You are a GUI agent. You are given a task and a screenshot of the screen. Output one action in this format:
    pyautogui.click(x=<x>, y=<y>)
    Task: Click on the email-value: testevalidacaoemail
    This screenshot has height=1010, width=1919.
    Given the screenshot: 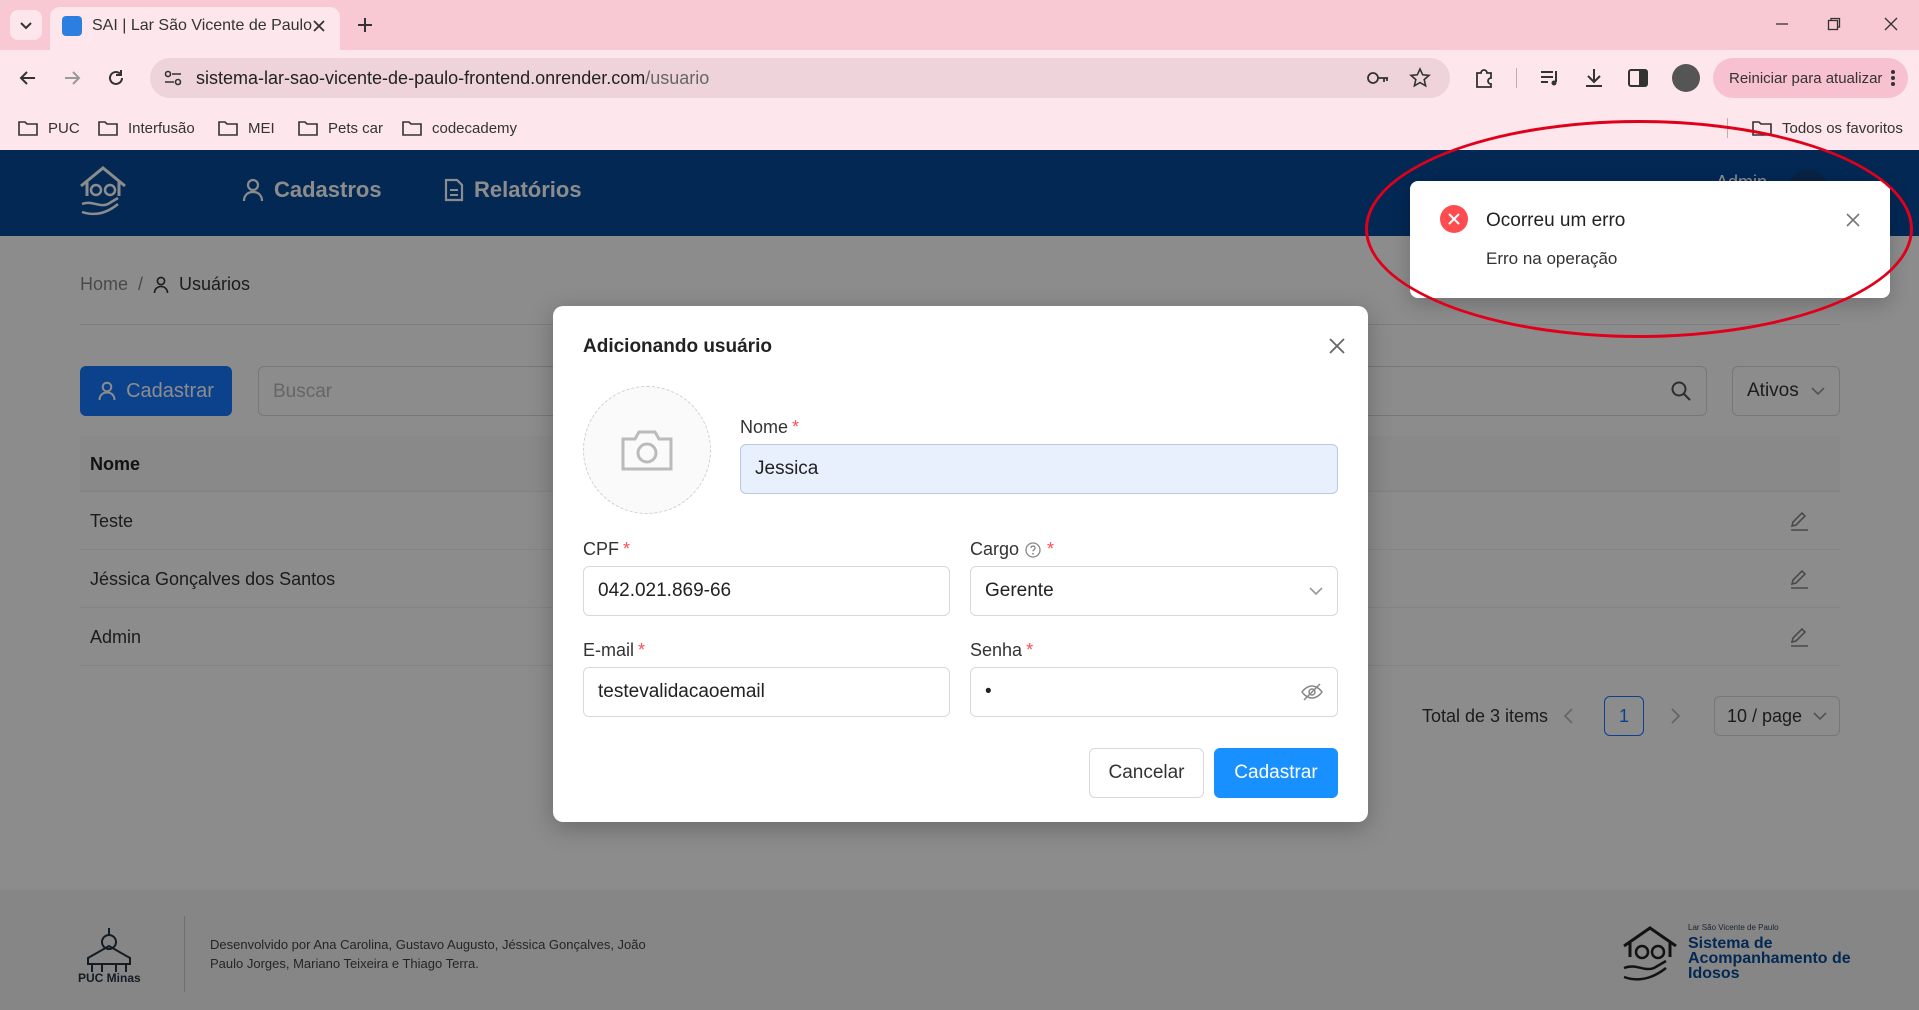 What is the action you would take?
    pyautogui.click(x=681, y=691)
    